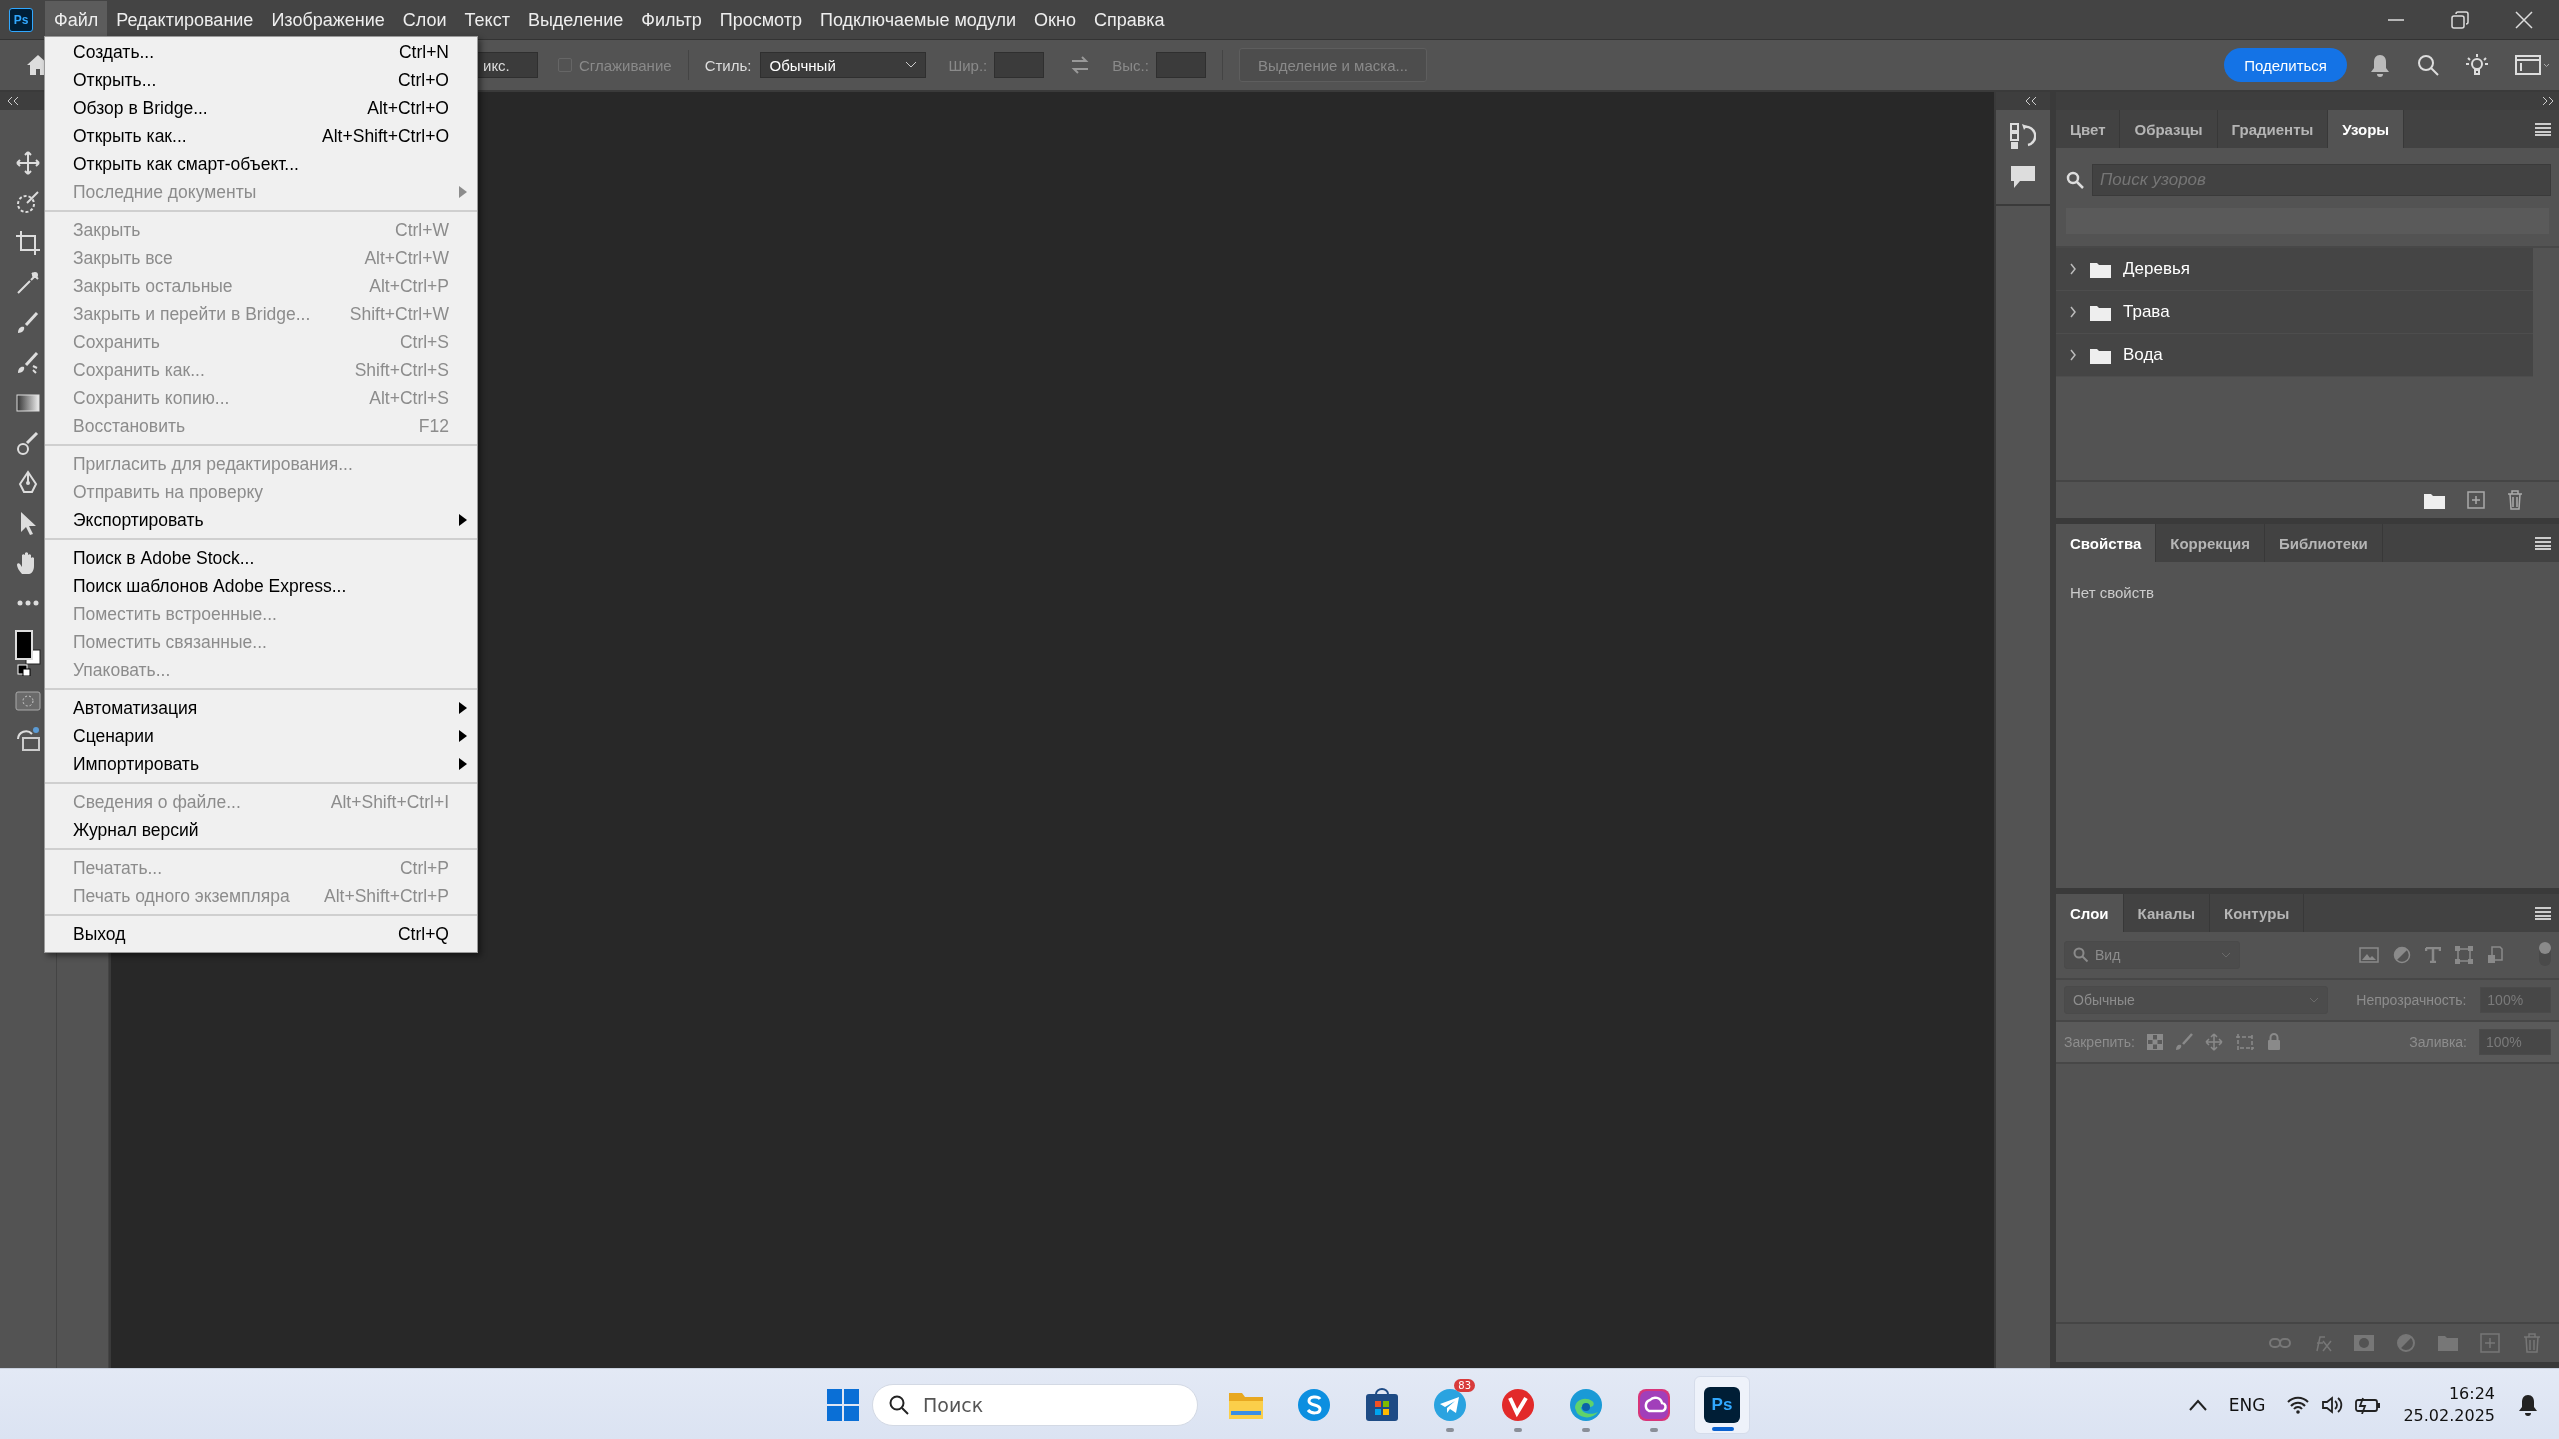  I want to click on vivaldi-icon, so click(1518, 1404).